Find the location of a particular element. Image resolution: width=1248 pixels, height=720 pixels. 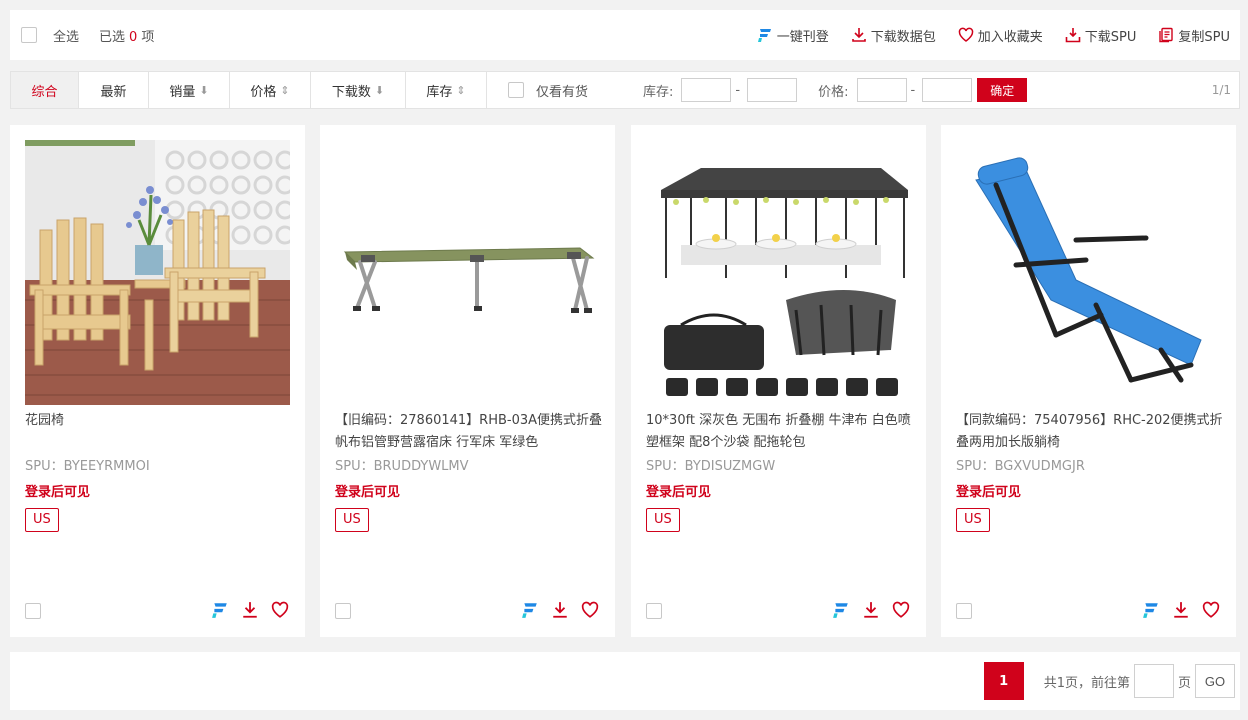

stock-range-label: 库存: is located at coordinates (658, 92).